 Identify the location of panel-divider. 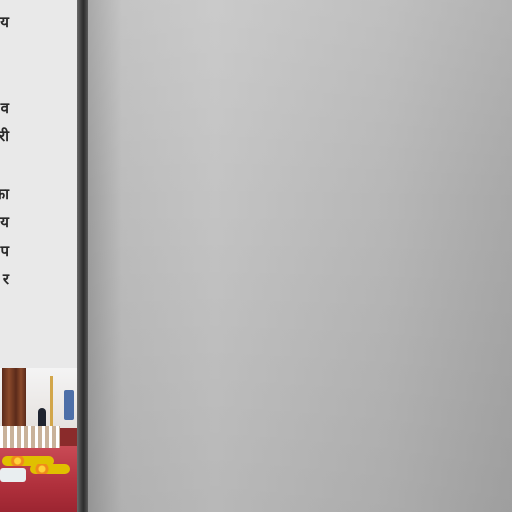
(82, 256).